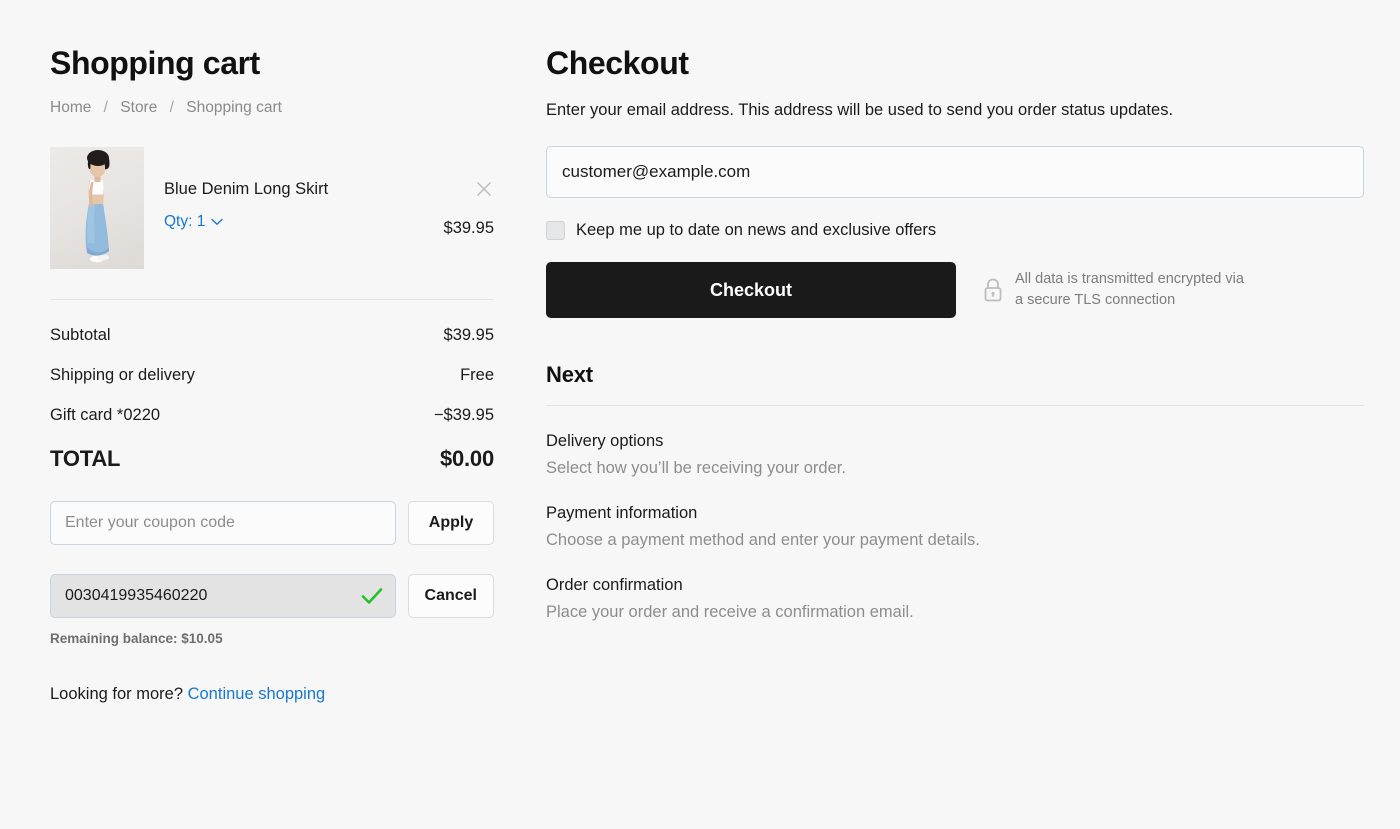  I want to click on total-row-subtotal: Subtotal $39.95, so click(272, 335).